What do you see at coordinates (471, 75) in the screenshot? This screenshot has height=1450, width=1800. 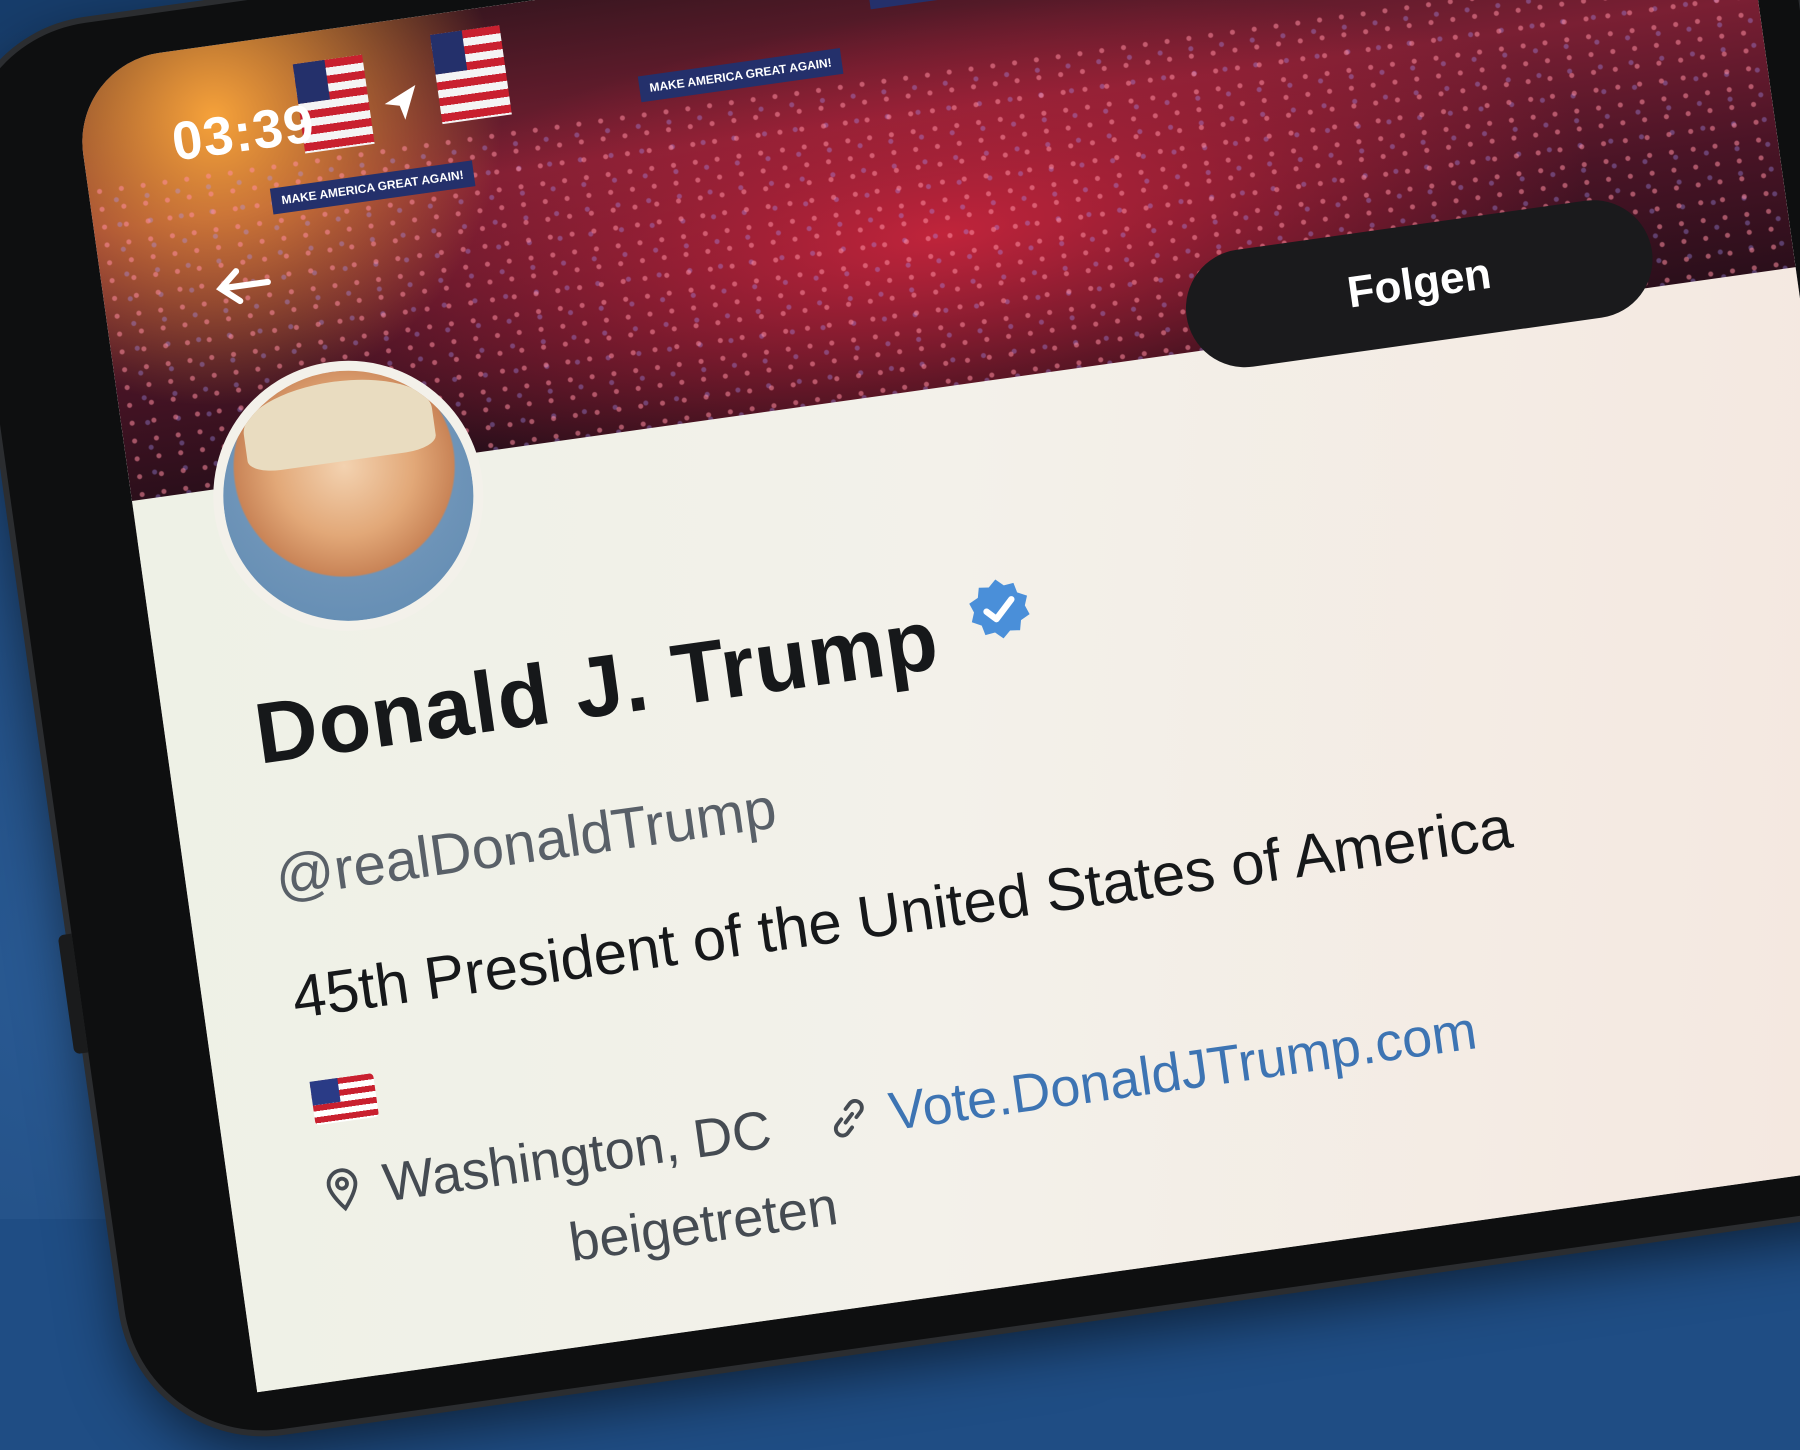 I see `banner-us-flag` at bounding box center [471, 75].